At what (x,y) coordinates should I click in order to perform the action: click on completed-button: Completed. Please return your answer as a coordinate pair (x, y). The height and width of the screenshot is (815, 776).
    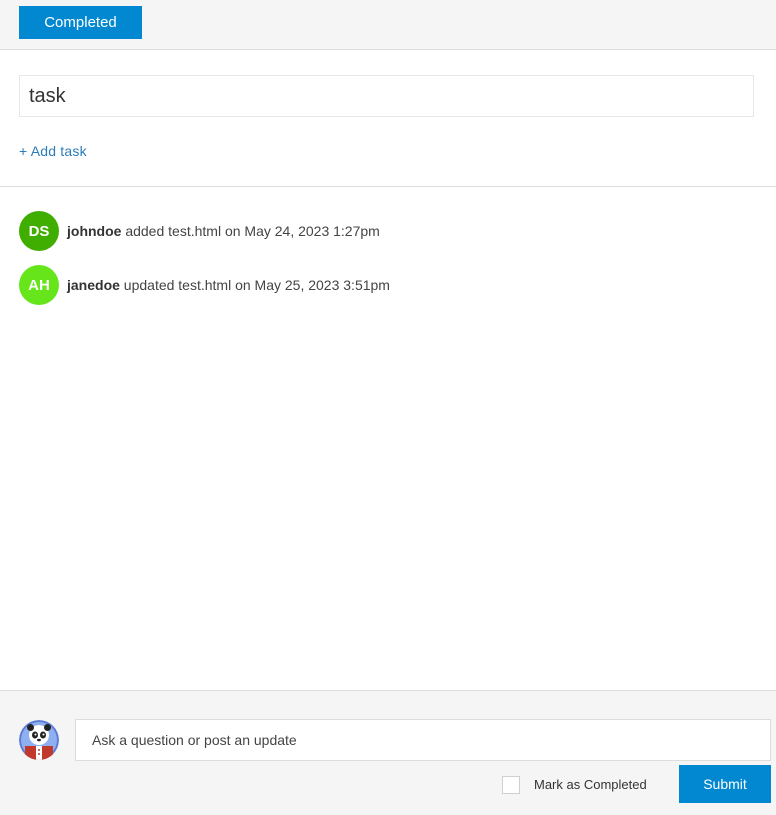
    Looking at the image, I should click on (80, 22).